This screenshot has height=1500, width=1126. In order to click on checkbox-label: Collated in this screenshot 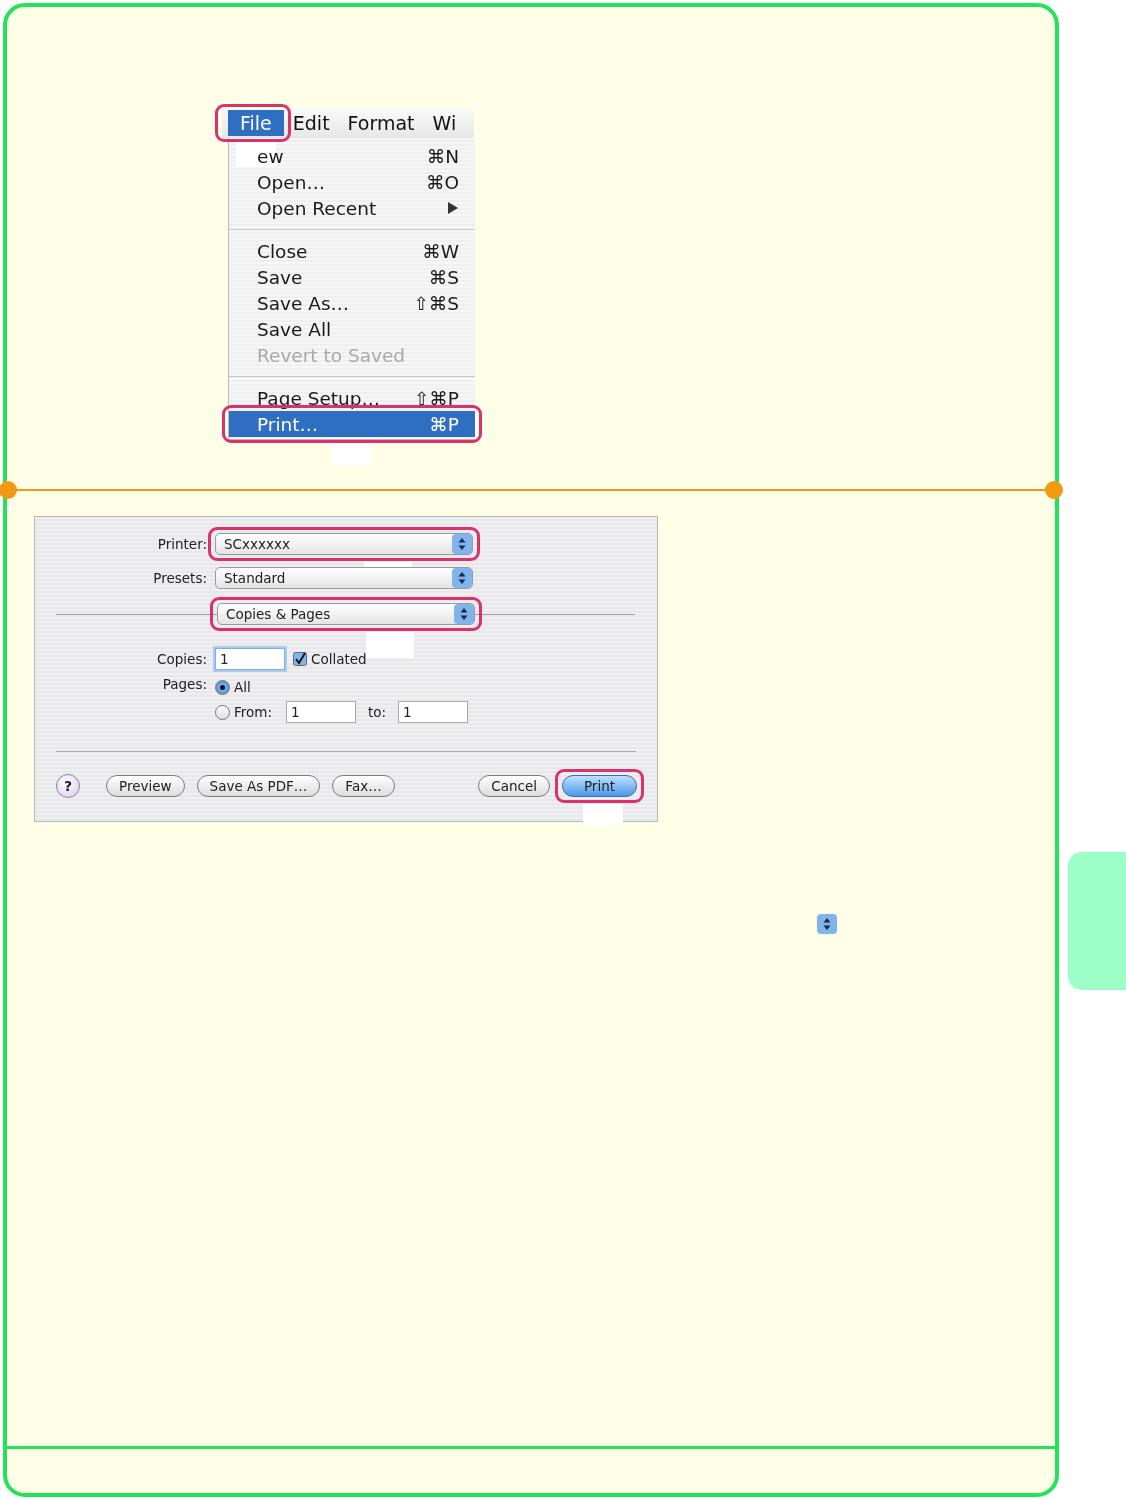, I will do `click(339, 659)`.